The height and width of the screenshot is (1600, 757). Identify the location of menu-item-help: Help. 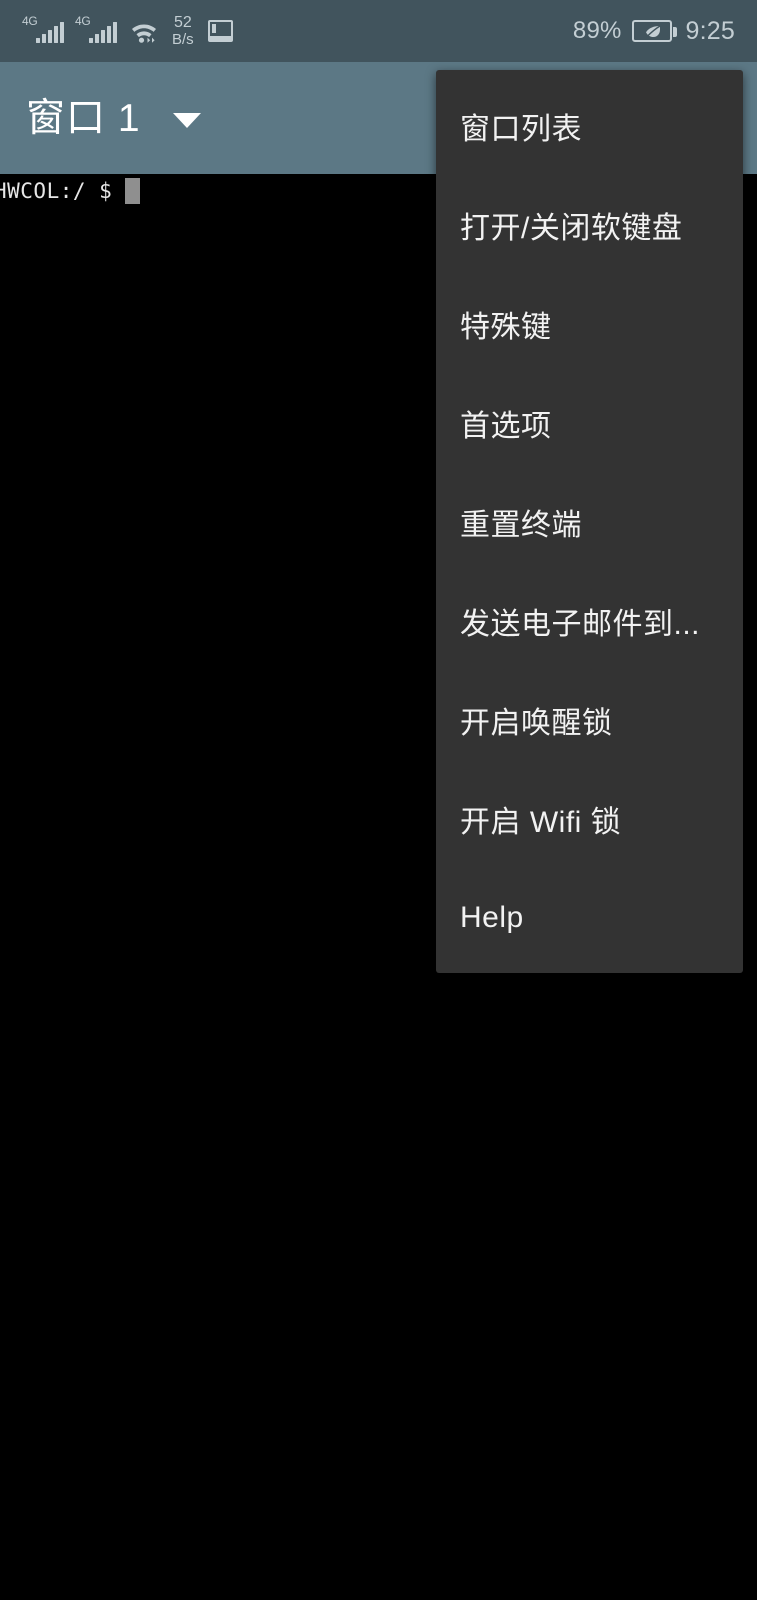
(589, 917).